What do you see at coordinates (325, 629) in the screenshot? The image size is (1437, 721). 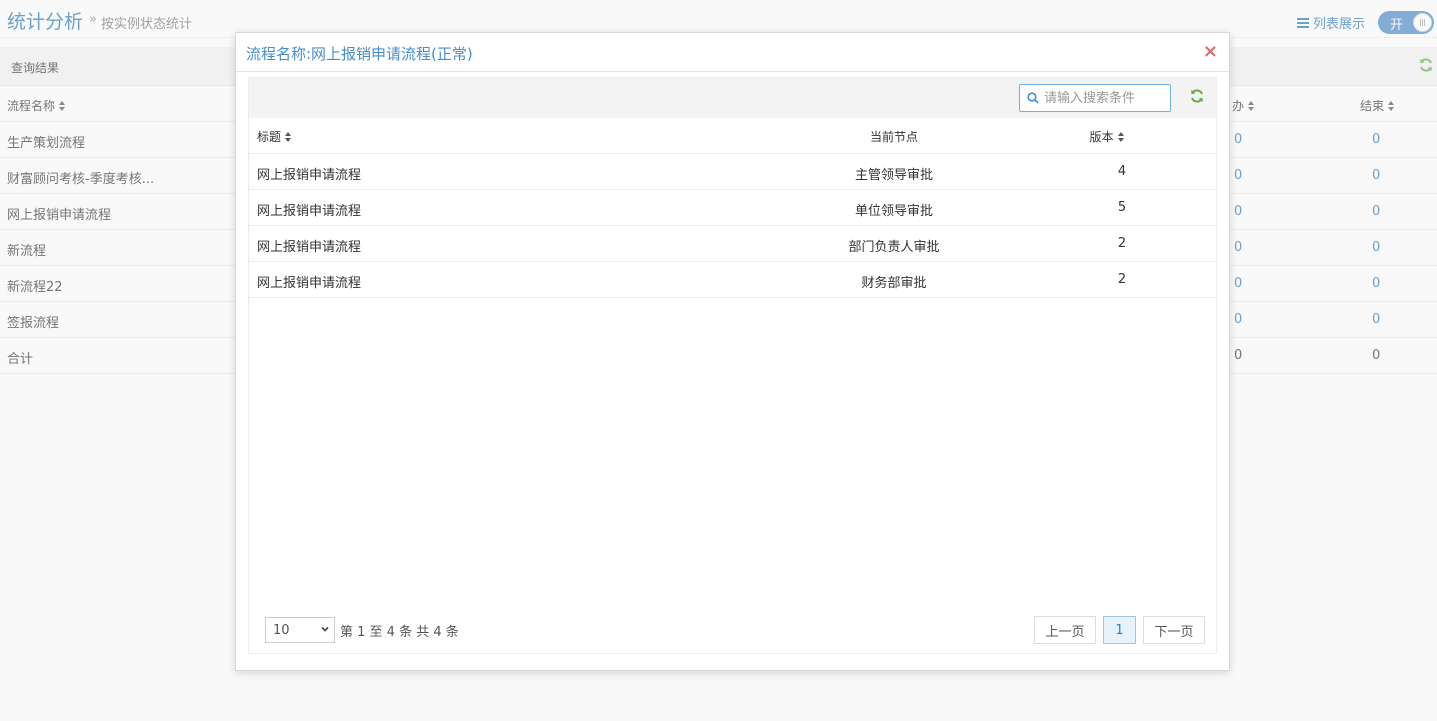 I see `chevron-down-icon` at bounding box center [325, 629].